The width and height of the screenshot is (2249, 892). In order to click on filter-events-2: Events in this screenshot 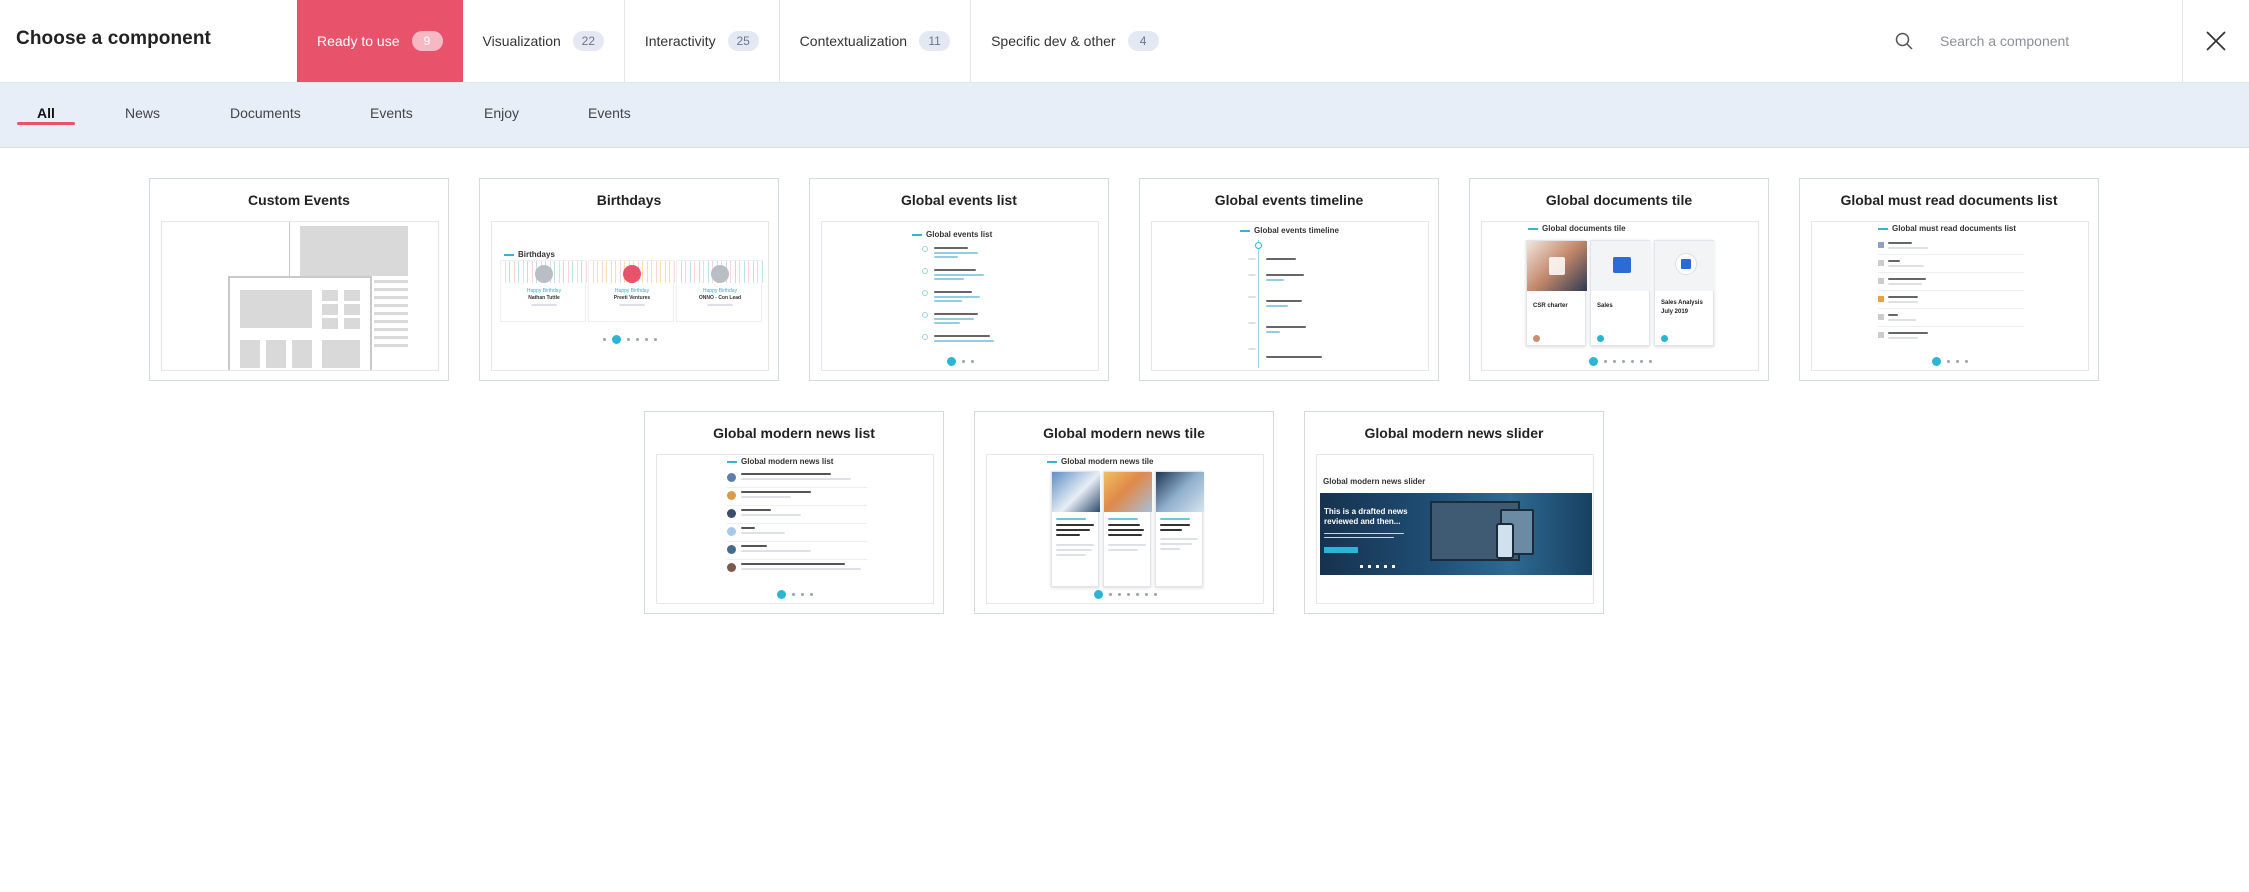, I will do `click(609, 113)`.